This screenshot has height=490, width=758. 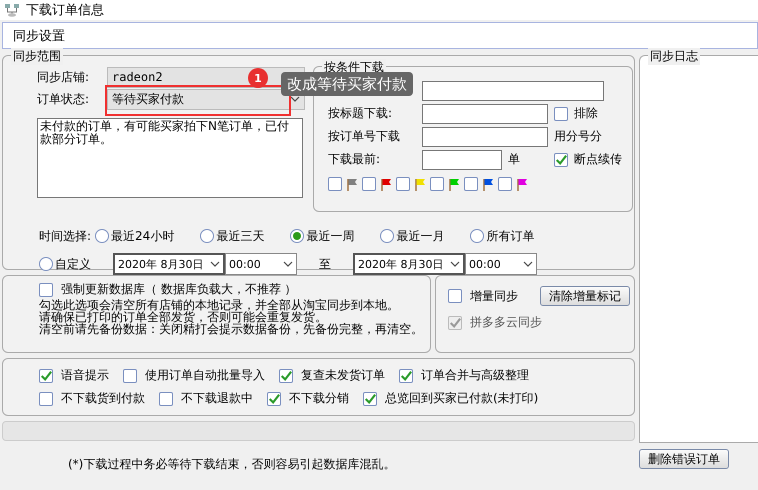 What do you see at coordinates (330, 236) in the screenshot?
I see `radio-label: 最近一周` at bounding box center [330, 236].